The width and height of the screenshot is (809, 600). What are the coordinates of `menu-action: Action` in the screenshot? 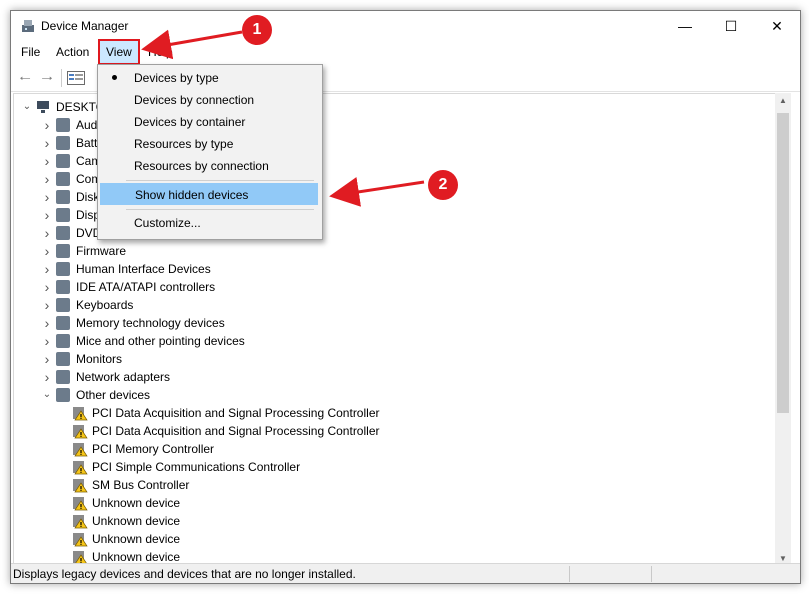 It's located at (72, 52).